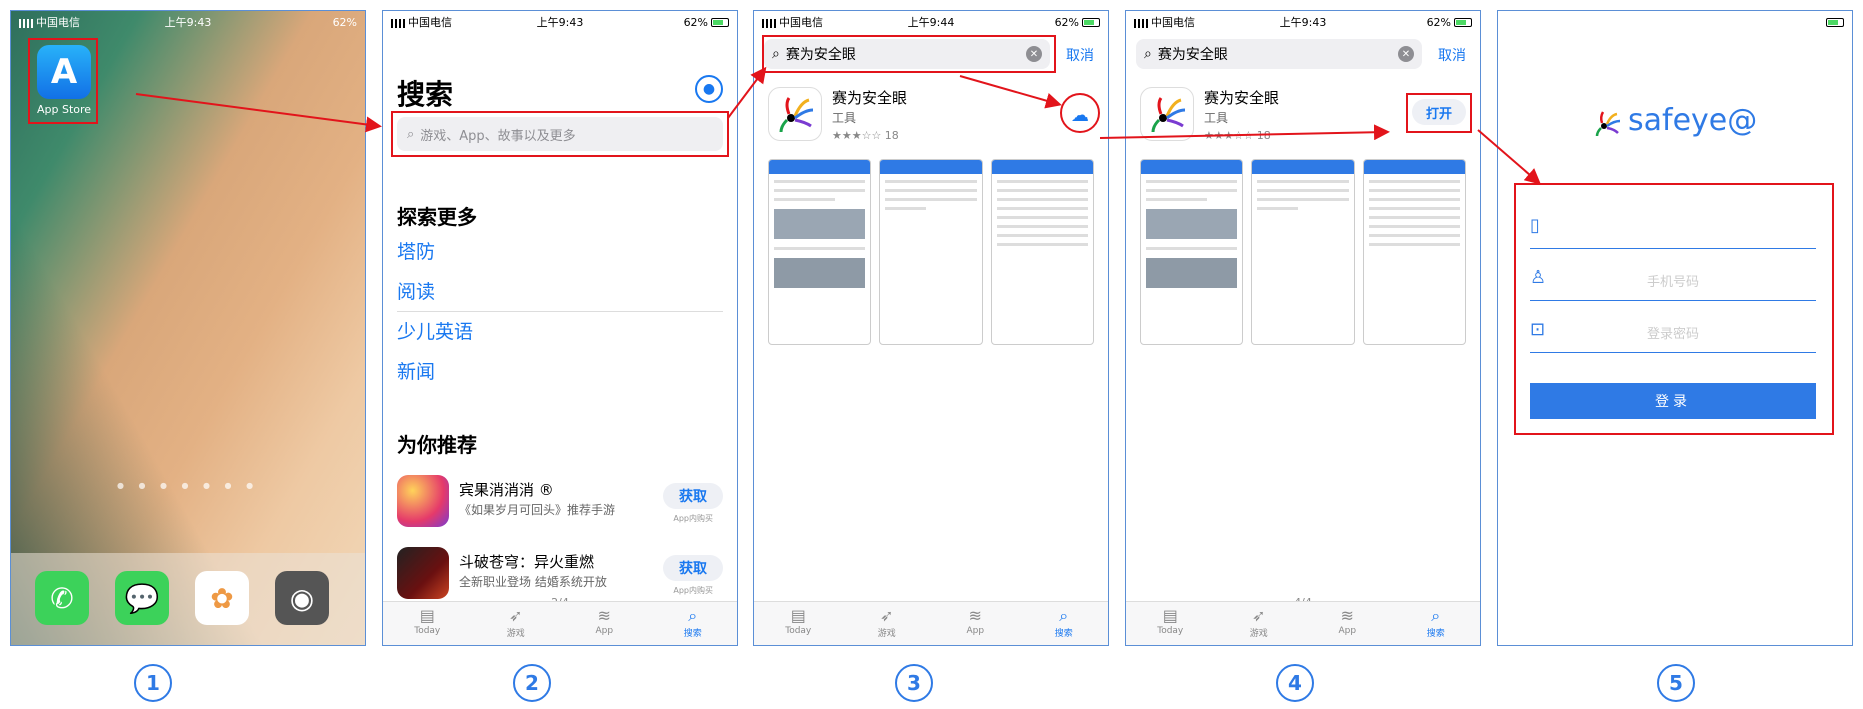 The width and height of the screenshot is (1863, 709). I want to click on phone-field: ♙ 手机号码, so click(1673, 279).